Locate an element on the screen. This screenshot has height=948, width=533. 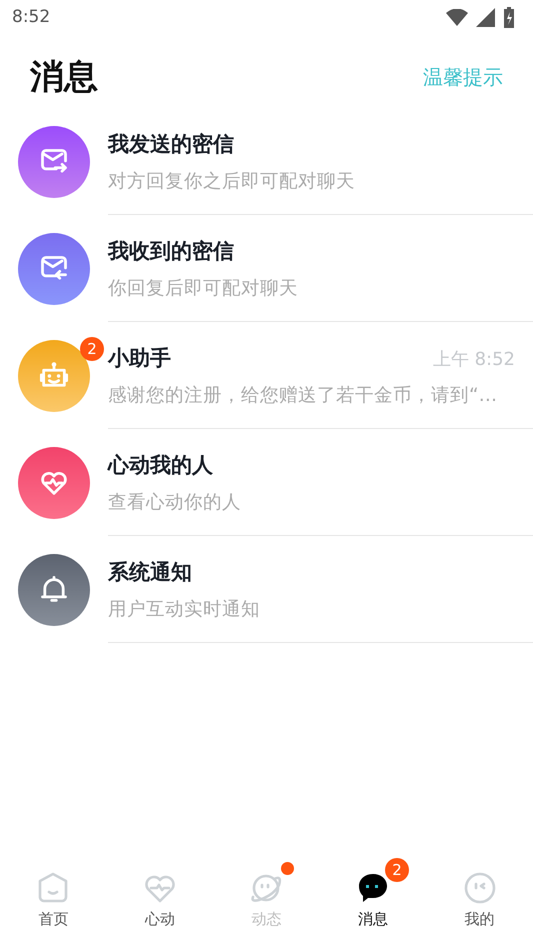
conversation-title: 心动我的人 is located at coordinates (160, 464).